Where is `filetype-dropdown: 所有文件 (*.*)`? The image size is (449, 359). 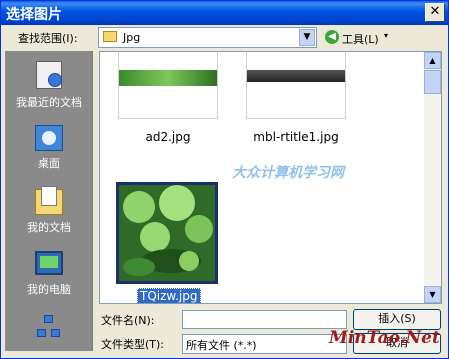 filetype-dropdown: 所有文件 (*.*) is located at coordinates (264, 344).